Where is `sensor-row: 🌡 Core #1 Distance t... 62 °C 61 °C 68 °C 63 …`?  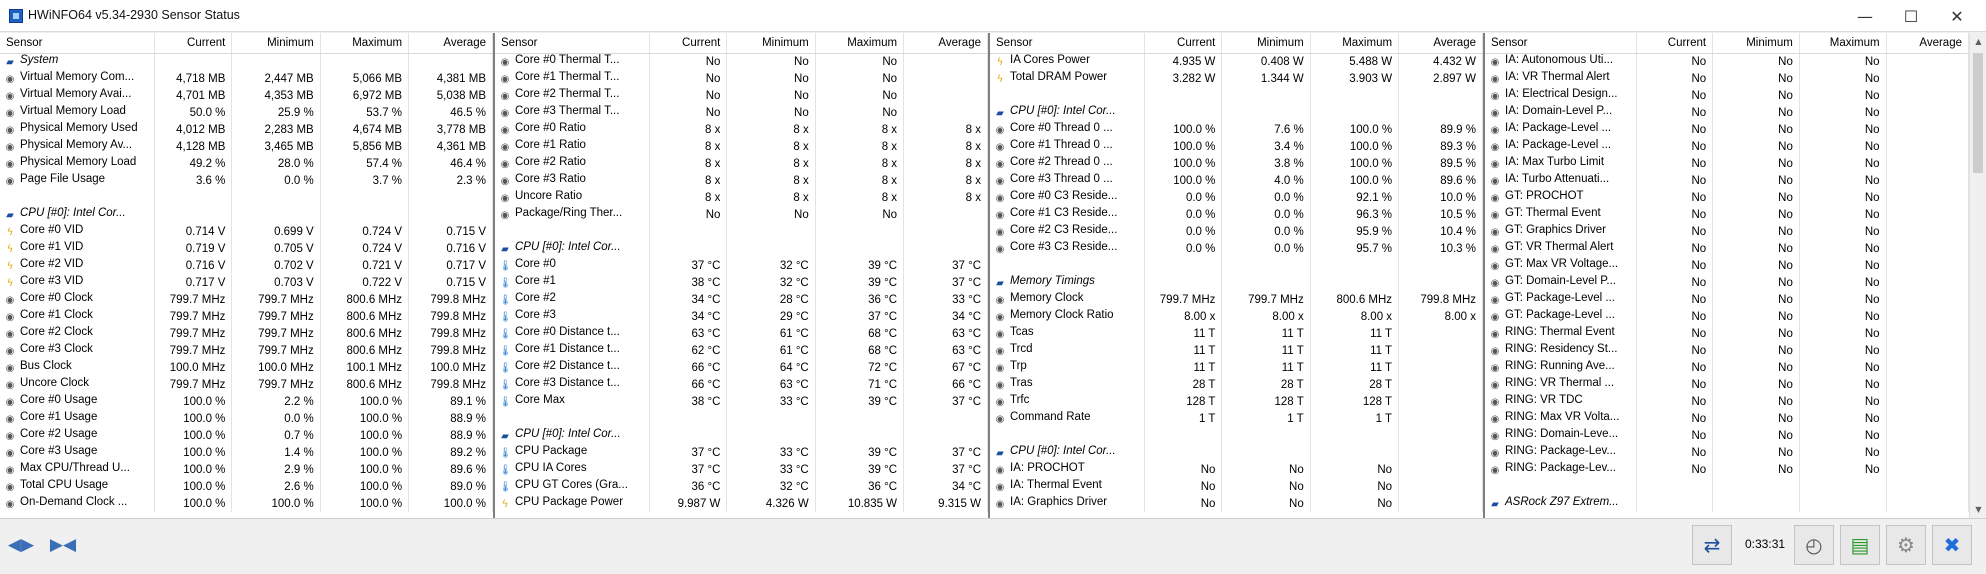
sensor-row: 🌡 Core #1 Distance t... 62 °C 61 °C 68 °C 63 … is located at coordinates (741, 350).